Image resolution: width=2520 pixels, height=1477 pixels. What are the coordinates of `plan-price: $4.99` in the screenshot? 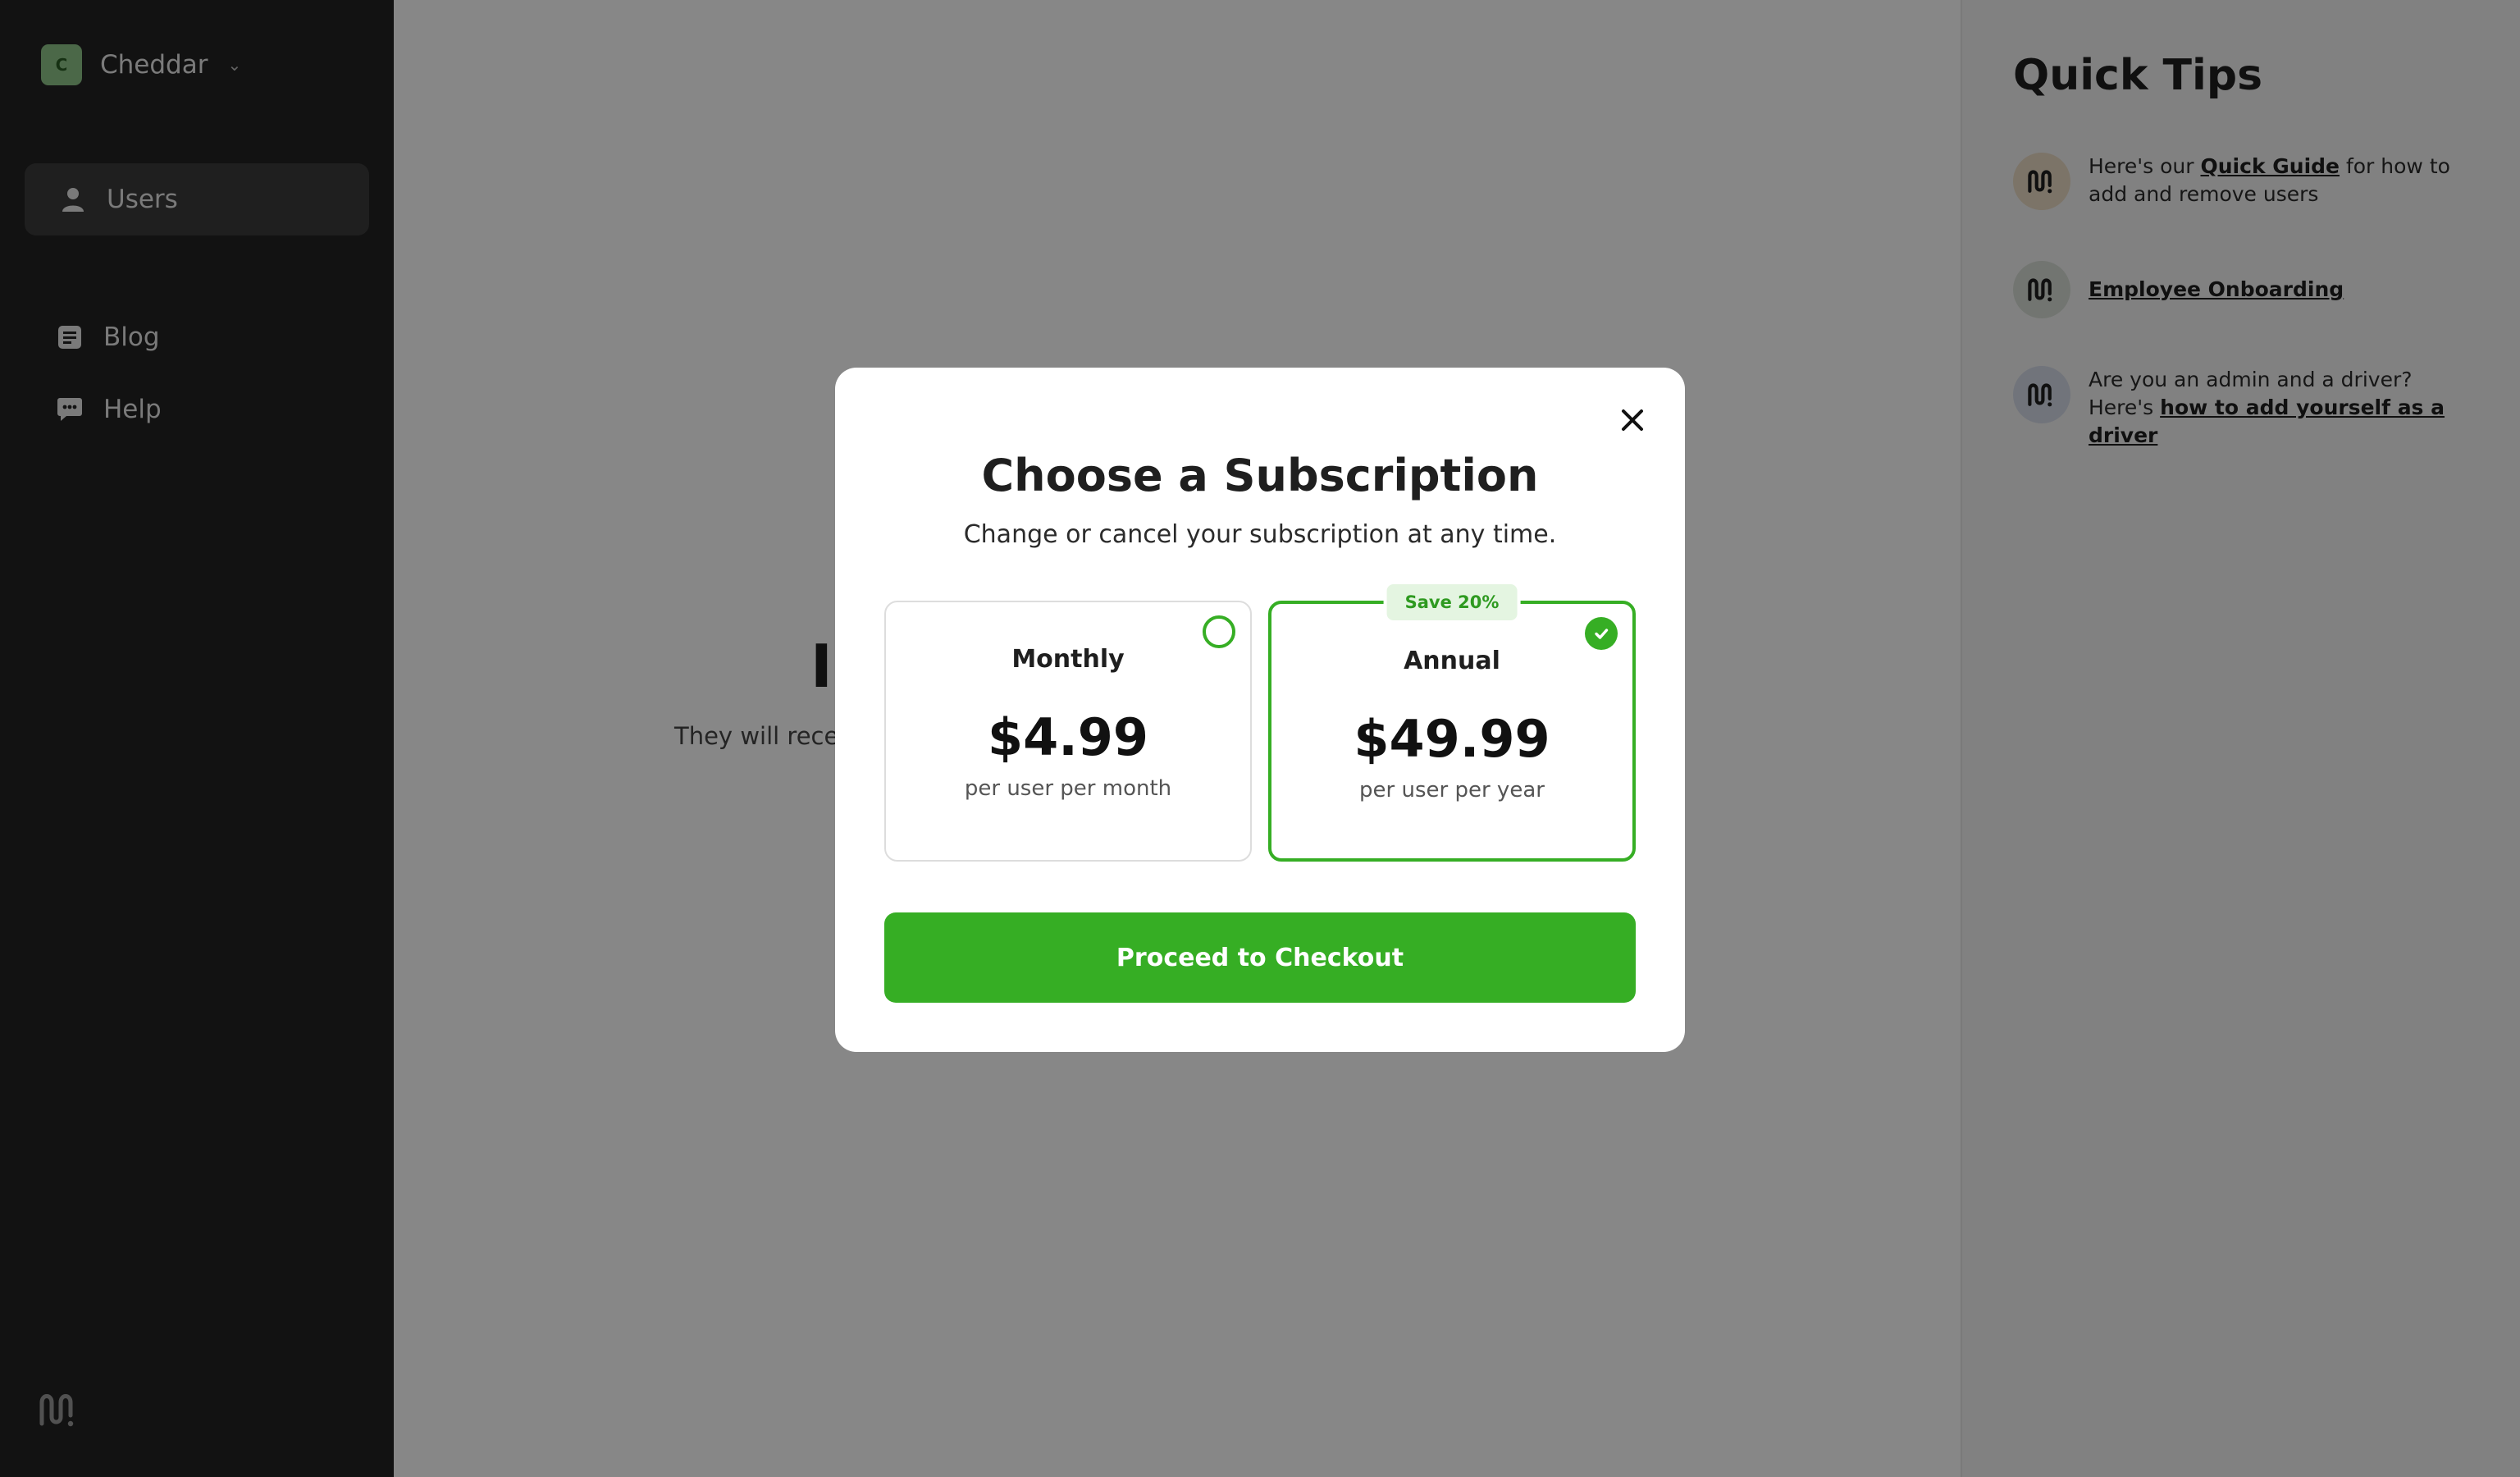 It's located at (1068, 737).